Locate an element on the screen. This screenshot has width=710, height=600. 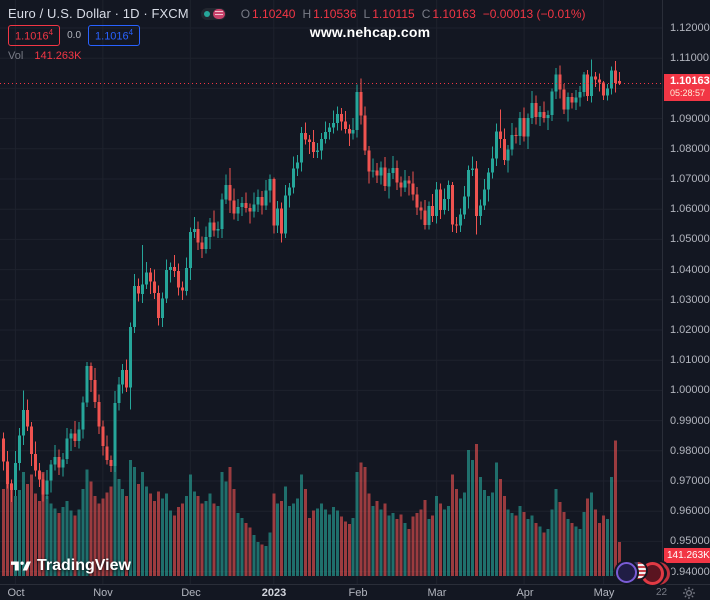
price-tick-label: 1.05000 is located at coordinates (690, 239).